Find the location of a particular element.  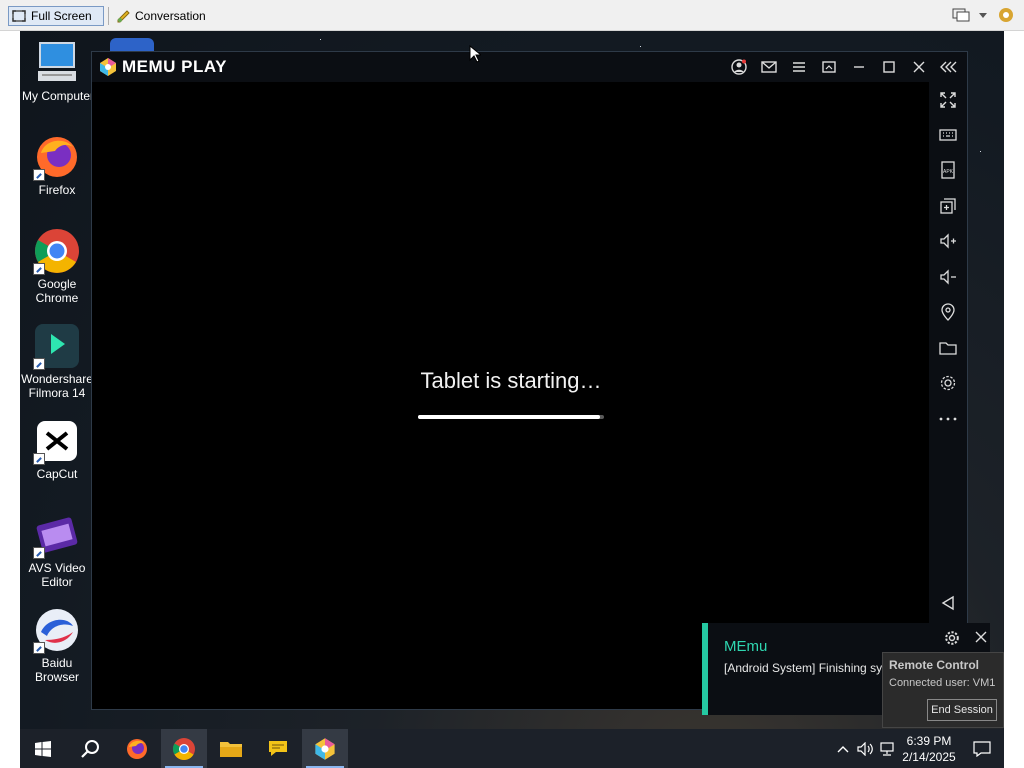

desktop-icon-baidu-browser: Baidu Browser is located at coordinates (57, 645).